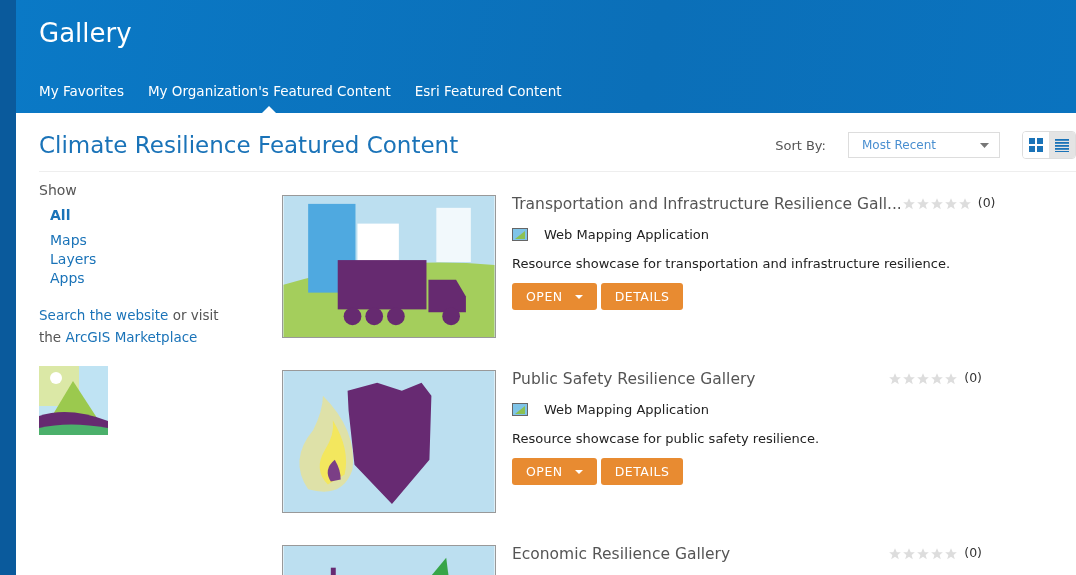  Describe the element at coordinates (104, 315) in the screenshot. I see `search-website-link: Search the website` at that location.